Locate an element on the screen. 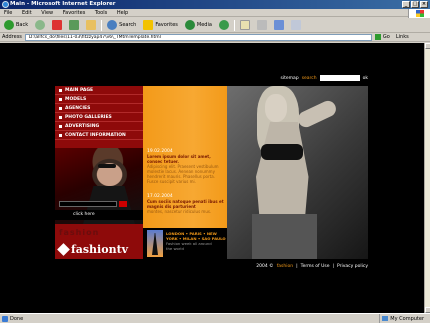 The height and width of the screenshot is (323, 430). go-label: Go is located at coordinates (386, 37).